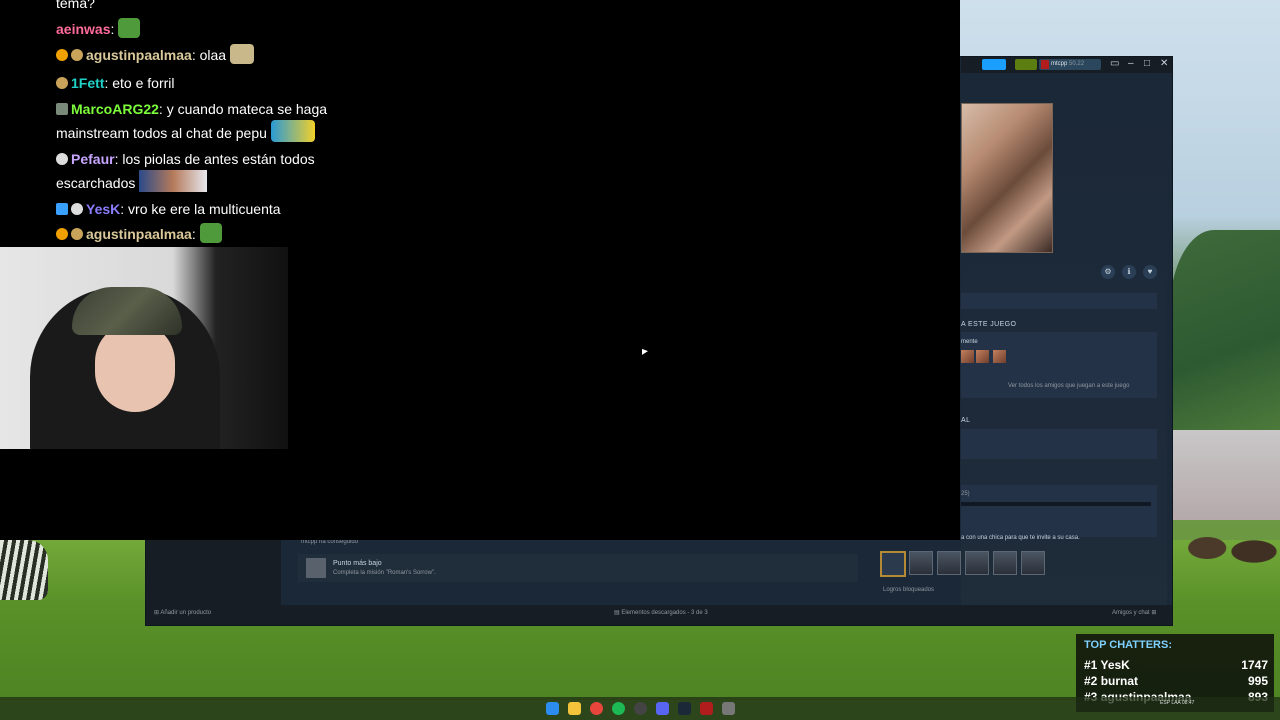 This screenshot has height=720, width=1280. Describe the element at coordinates (1164, 64) in the screenshot. I see `close-button: ✕` at that location.